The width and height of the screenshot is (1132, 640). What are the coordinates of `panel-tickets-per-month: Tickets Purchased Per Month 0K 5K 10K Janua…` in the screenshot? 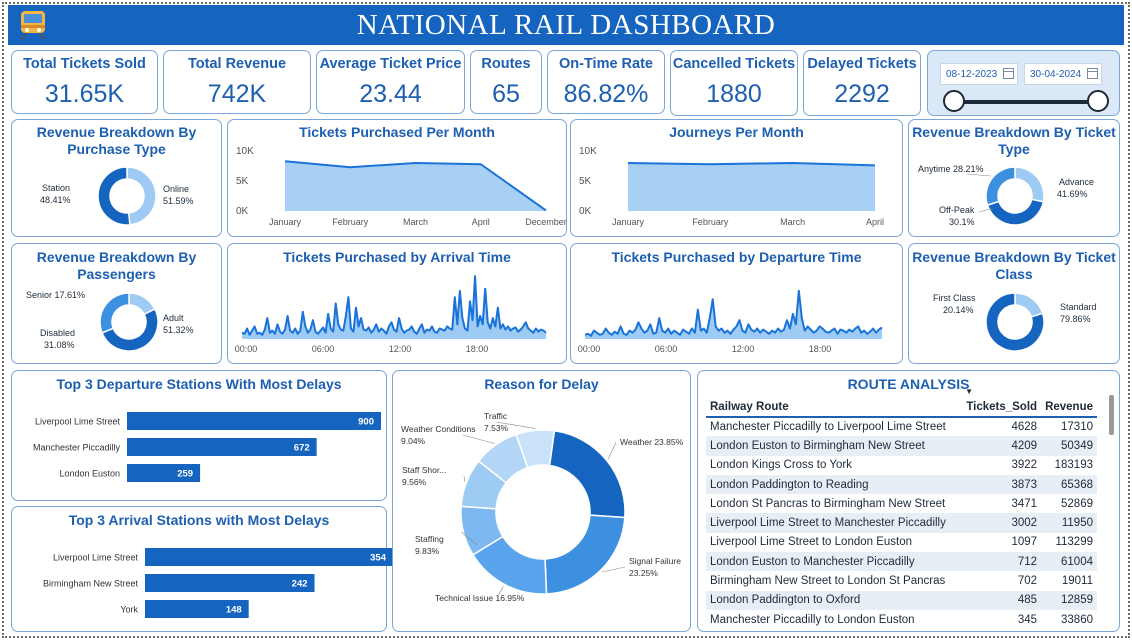 It's located at (397, 178).